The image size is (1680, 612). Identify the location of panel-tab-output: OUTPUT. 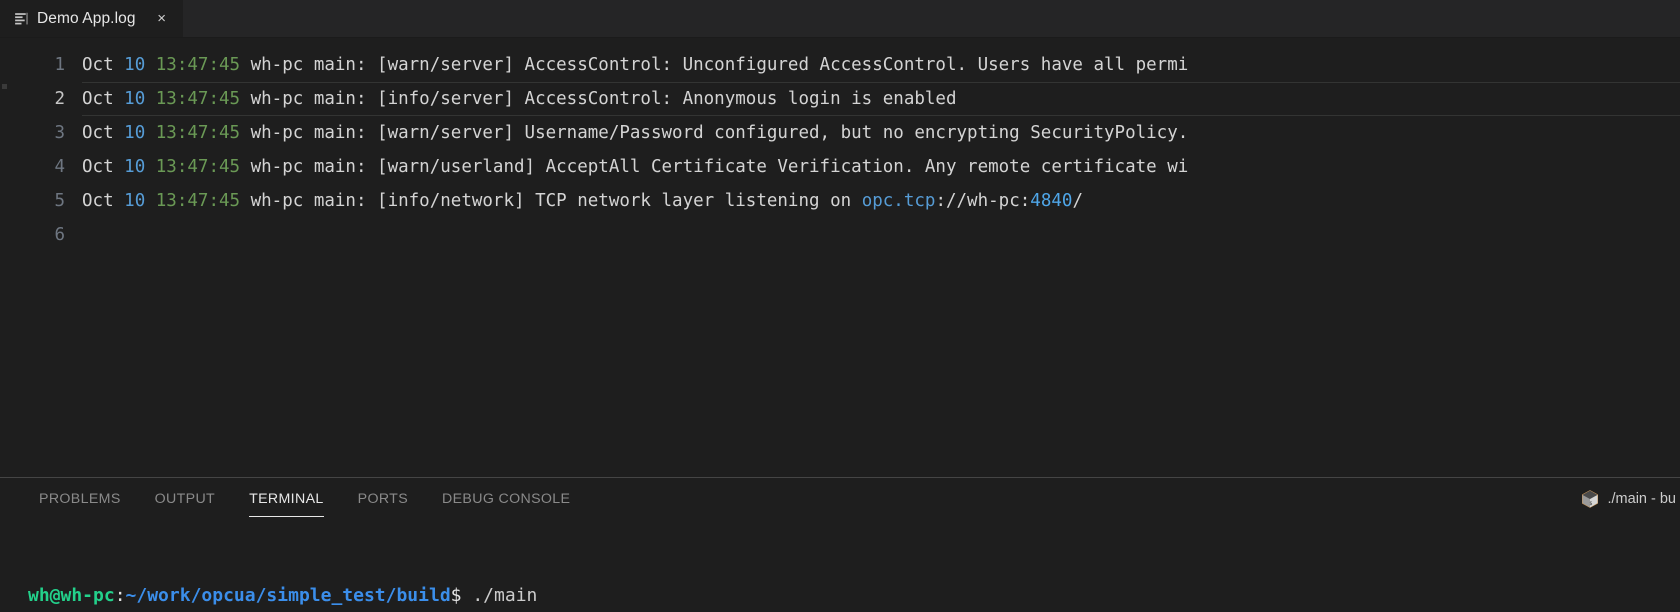
(185, 499).